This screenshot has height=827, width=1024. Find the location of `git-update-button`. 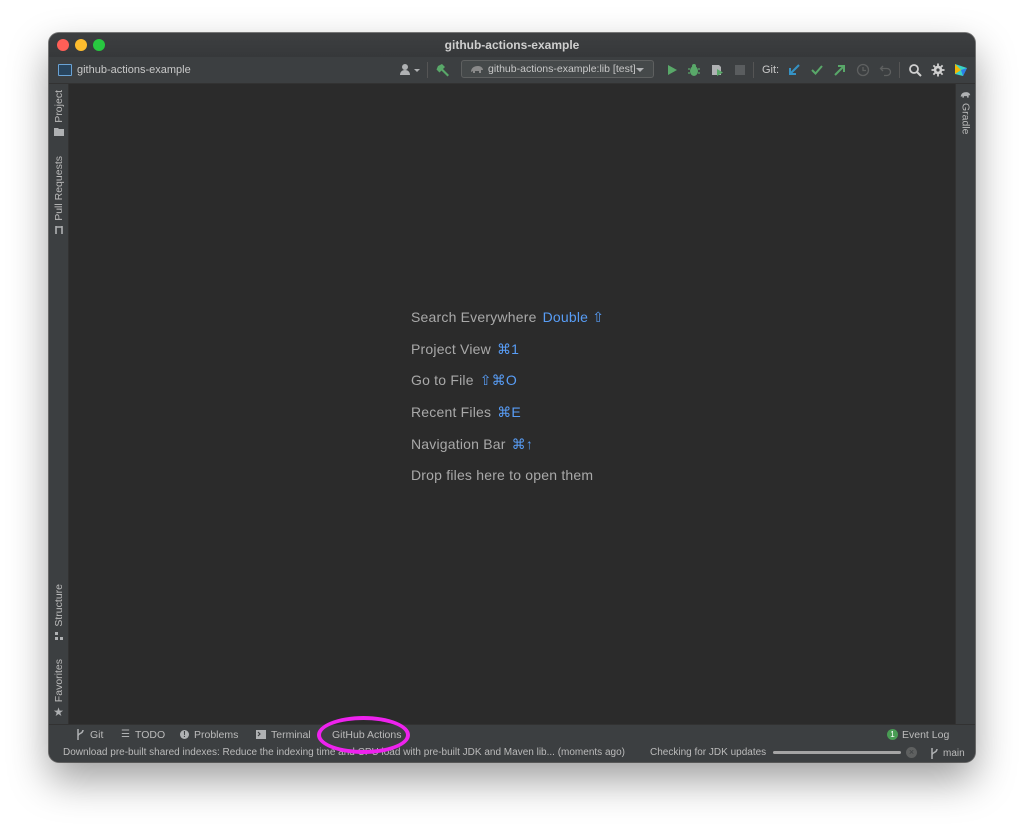

git-update-button is located at coordinates (794, 70).